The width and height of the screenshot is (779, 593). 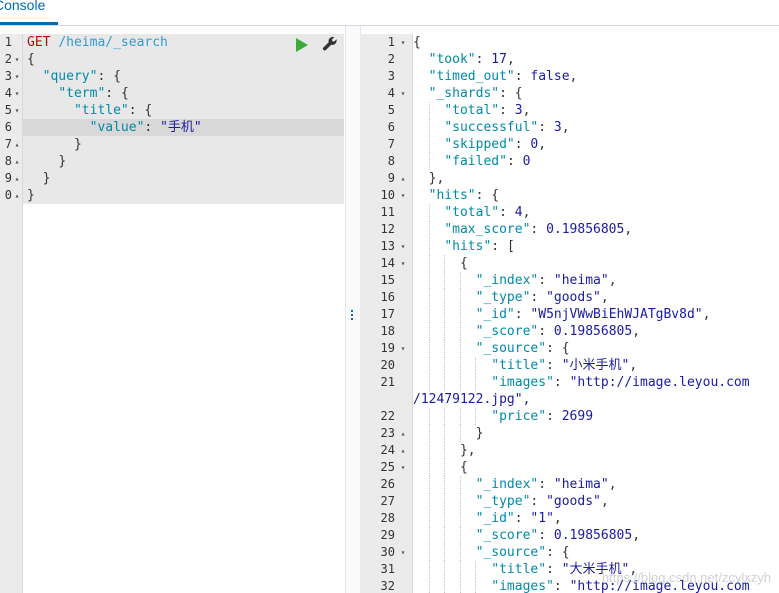 I want to click on response-line: "total": 4,, so click(x=487, y=212).